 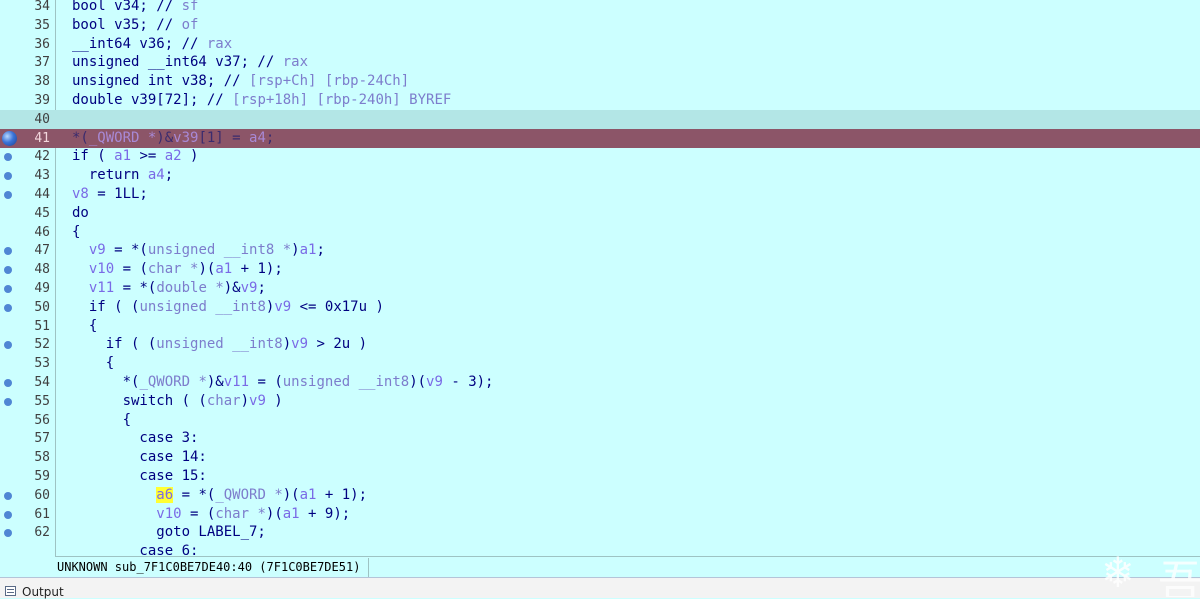 I want to click on code-token: case 3:, so click(x=135, y=438).